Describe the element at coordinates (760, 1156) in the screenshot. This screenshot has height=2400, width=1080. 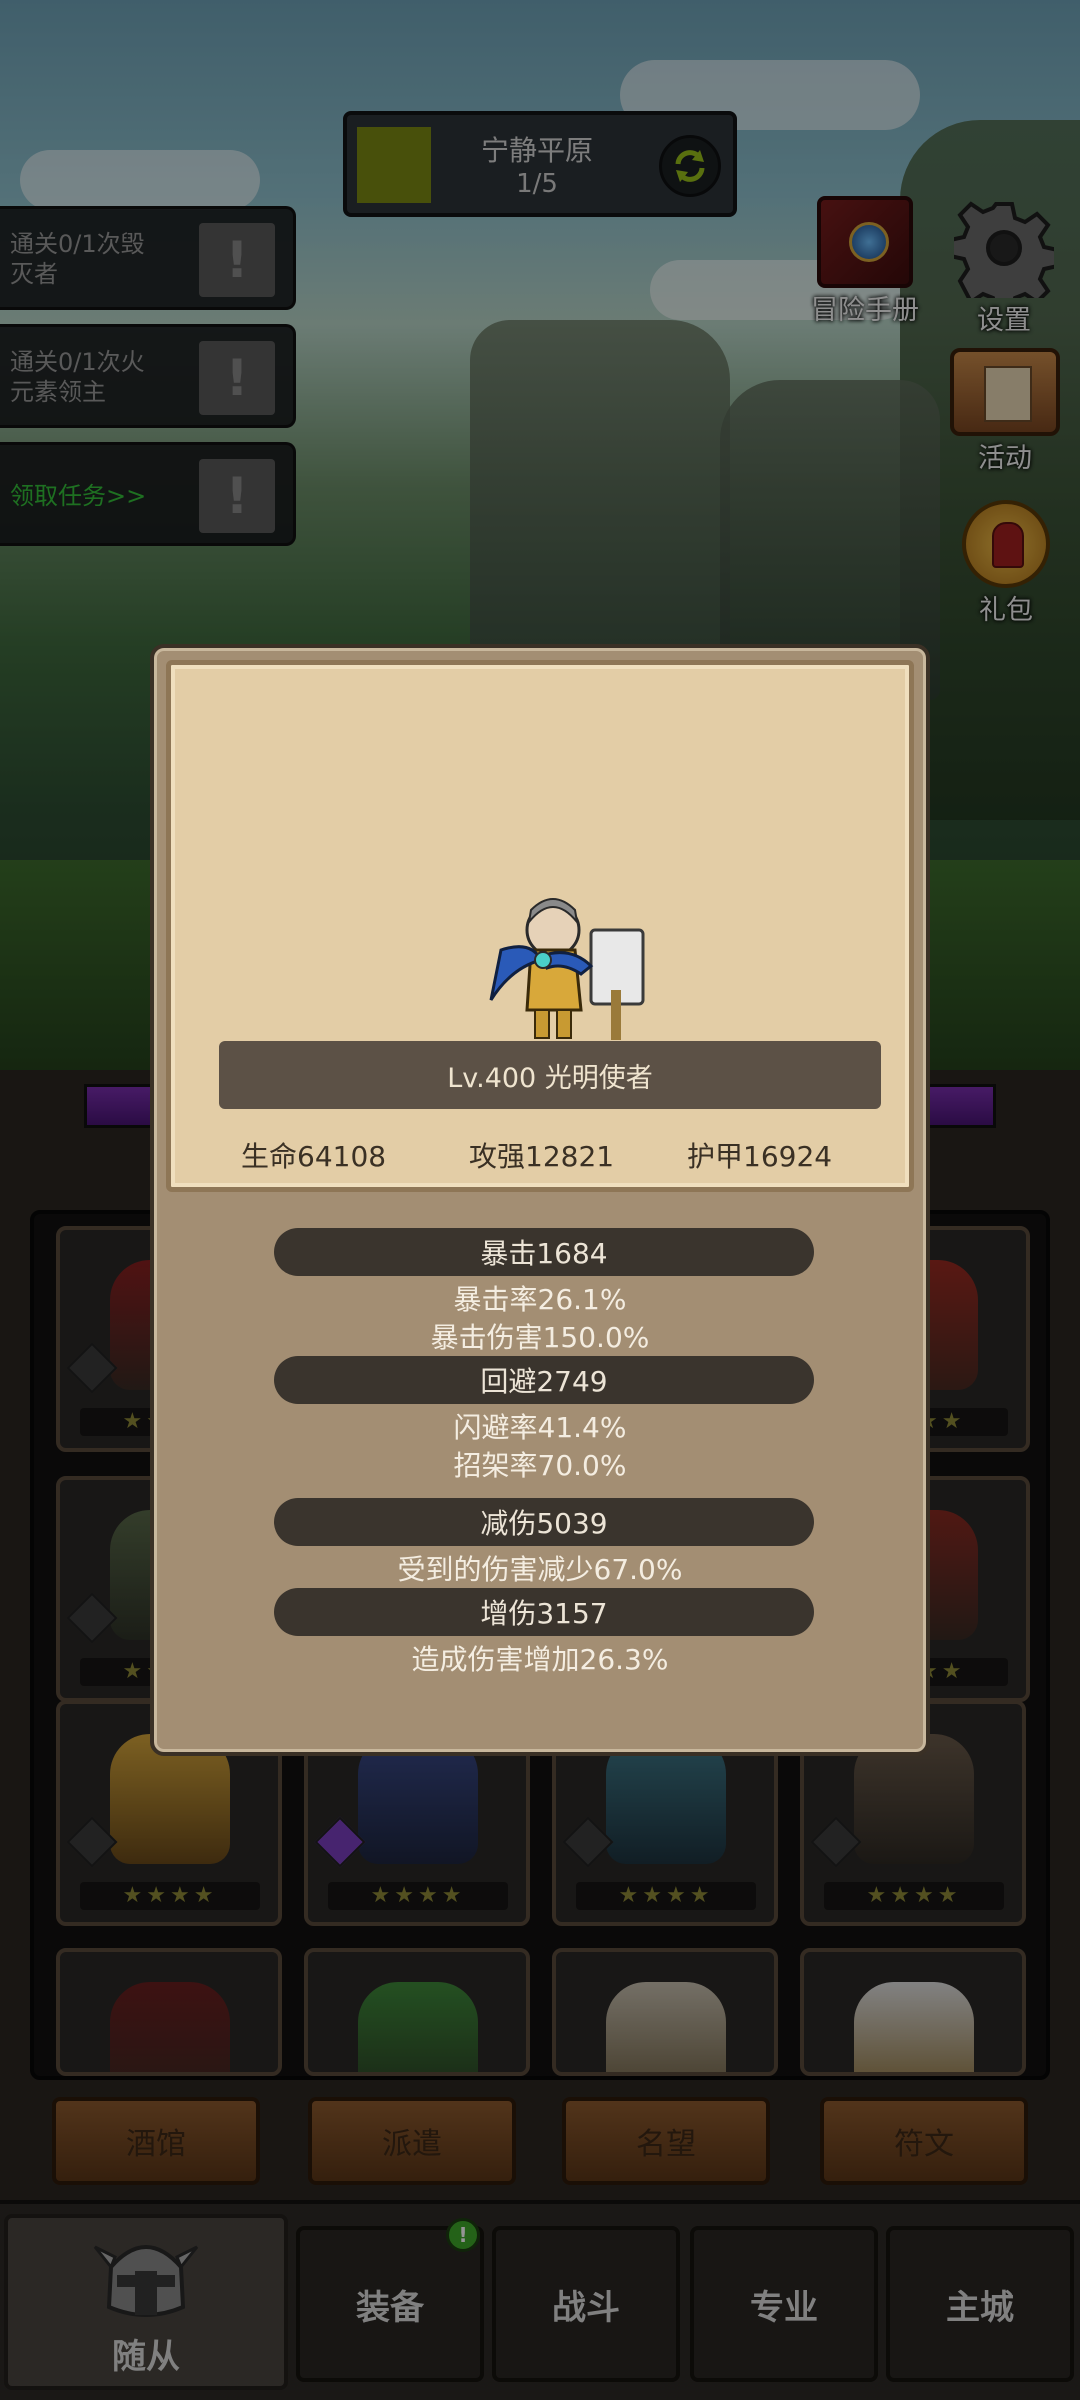
I see `hero-armor: 护甲16924` at that location.